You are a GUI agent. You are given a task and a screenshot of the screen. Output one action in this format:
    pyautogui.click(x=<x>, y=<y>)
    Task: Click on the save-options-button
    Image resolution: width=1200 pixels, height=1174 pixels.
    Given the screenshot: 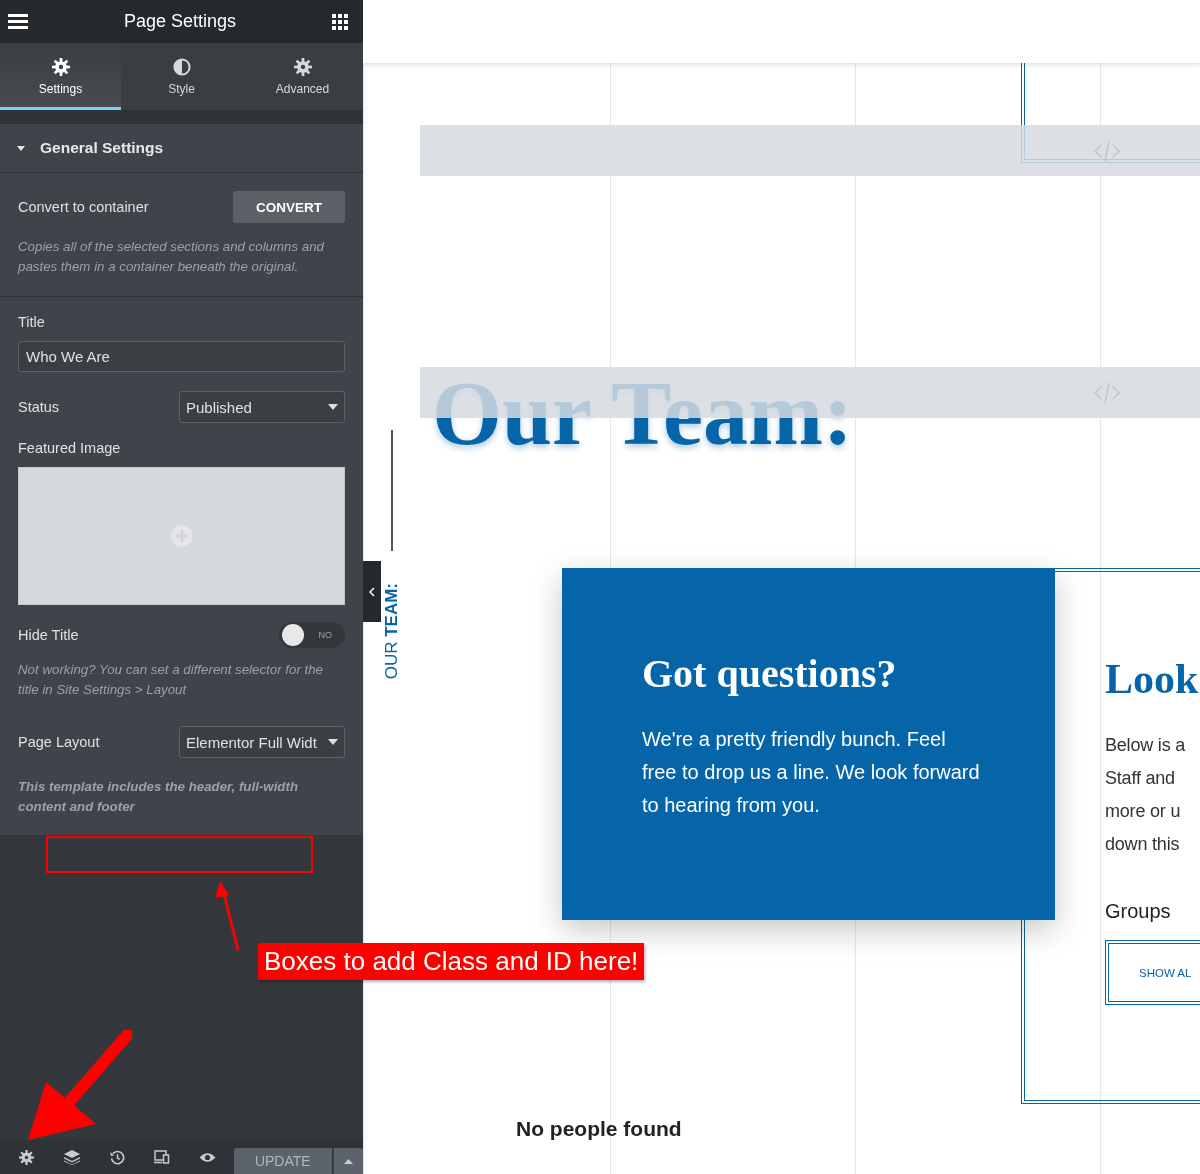 What is the action you would take?
    pyautogui.click(x=347, y=1161)
    